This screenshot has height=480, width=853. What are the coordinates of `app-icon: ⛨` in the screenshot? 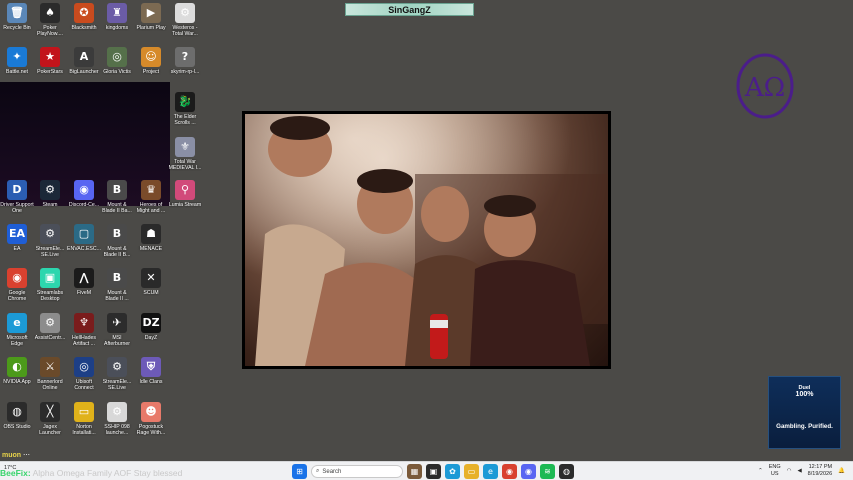 It's located at (151, 367).